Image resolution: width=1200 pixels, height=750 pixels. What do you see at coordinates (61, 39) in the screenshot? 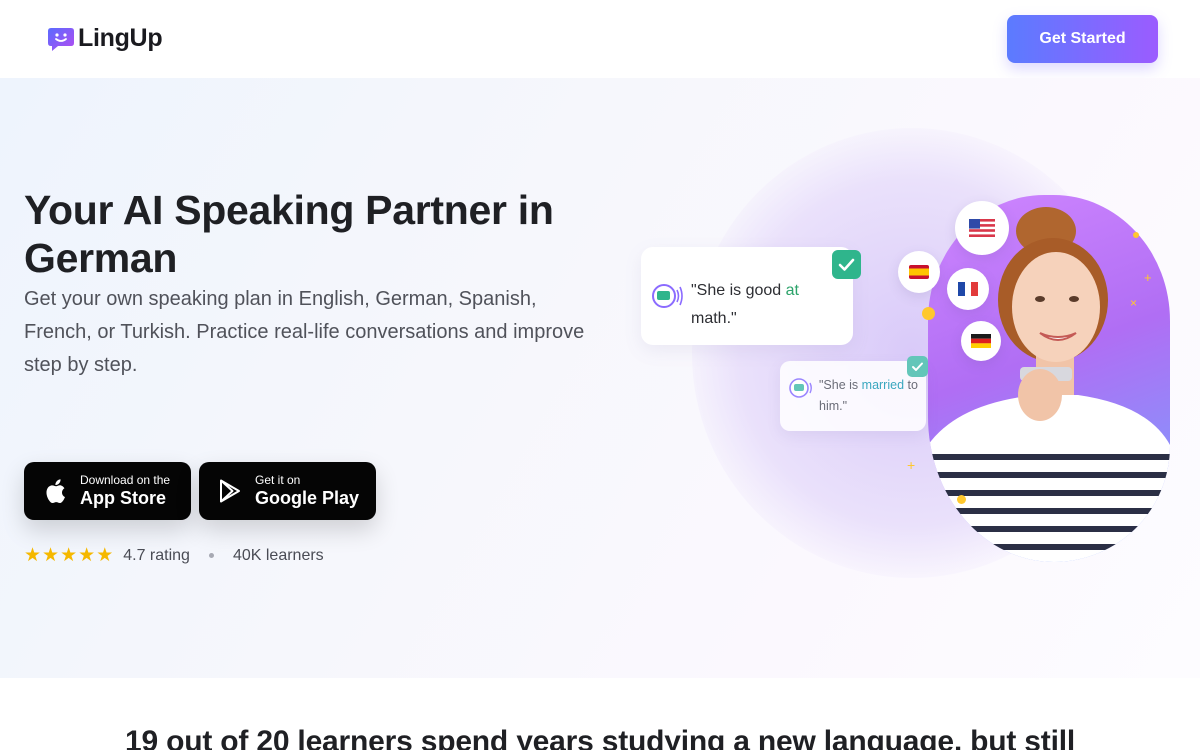
I see `speech-bubble-face-icon` at bounding box center [61, 39].